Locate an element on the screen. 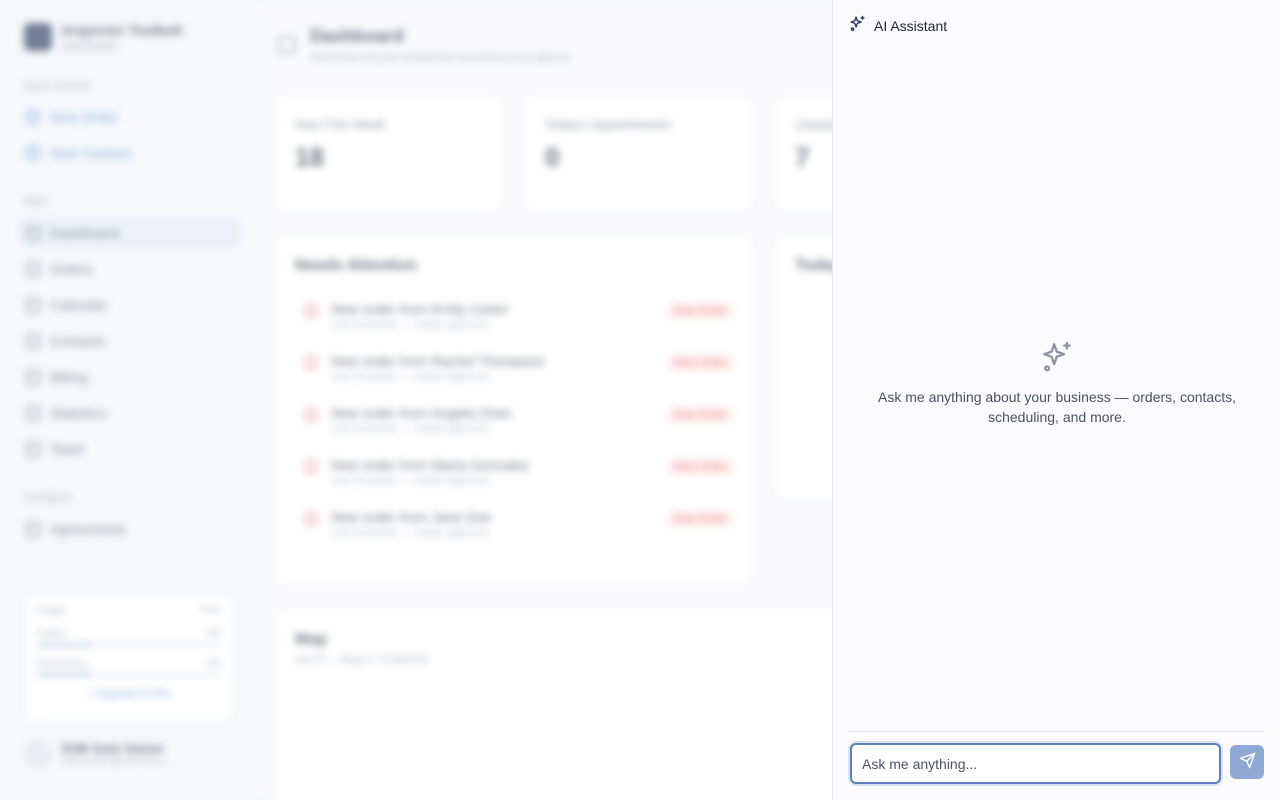  assistant-title: AI Assistant is located at coordinates (911, 26).